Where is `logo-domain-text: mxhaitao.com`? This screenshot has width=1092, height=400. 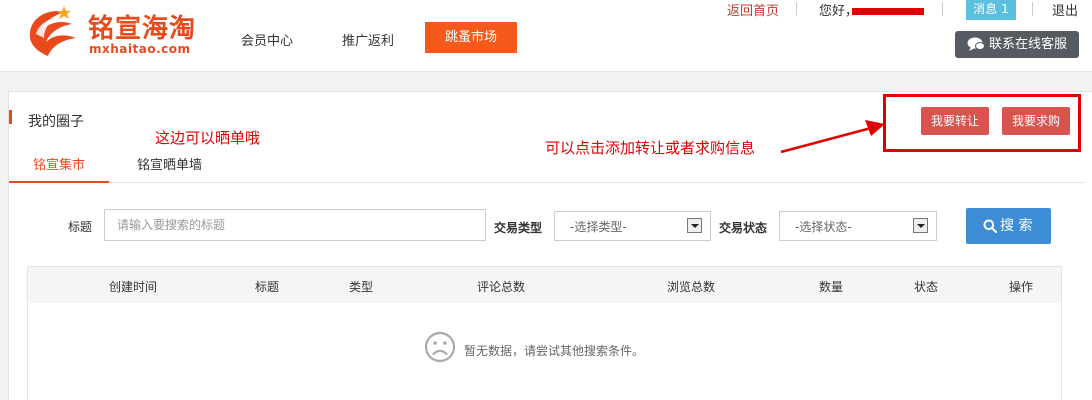
logo-domain-text: mxhaitao.com is located at coordinates (140, 49).